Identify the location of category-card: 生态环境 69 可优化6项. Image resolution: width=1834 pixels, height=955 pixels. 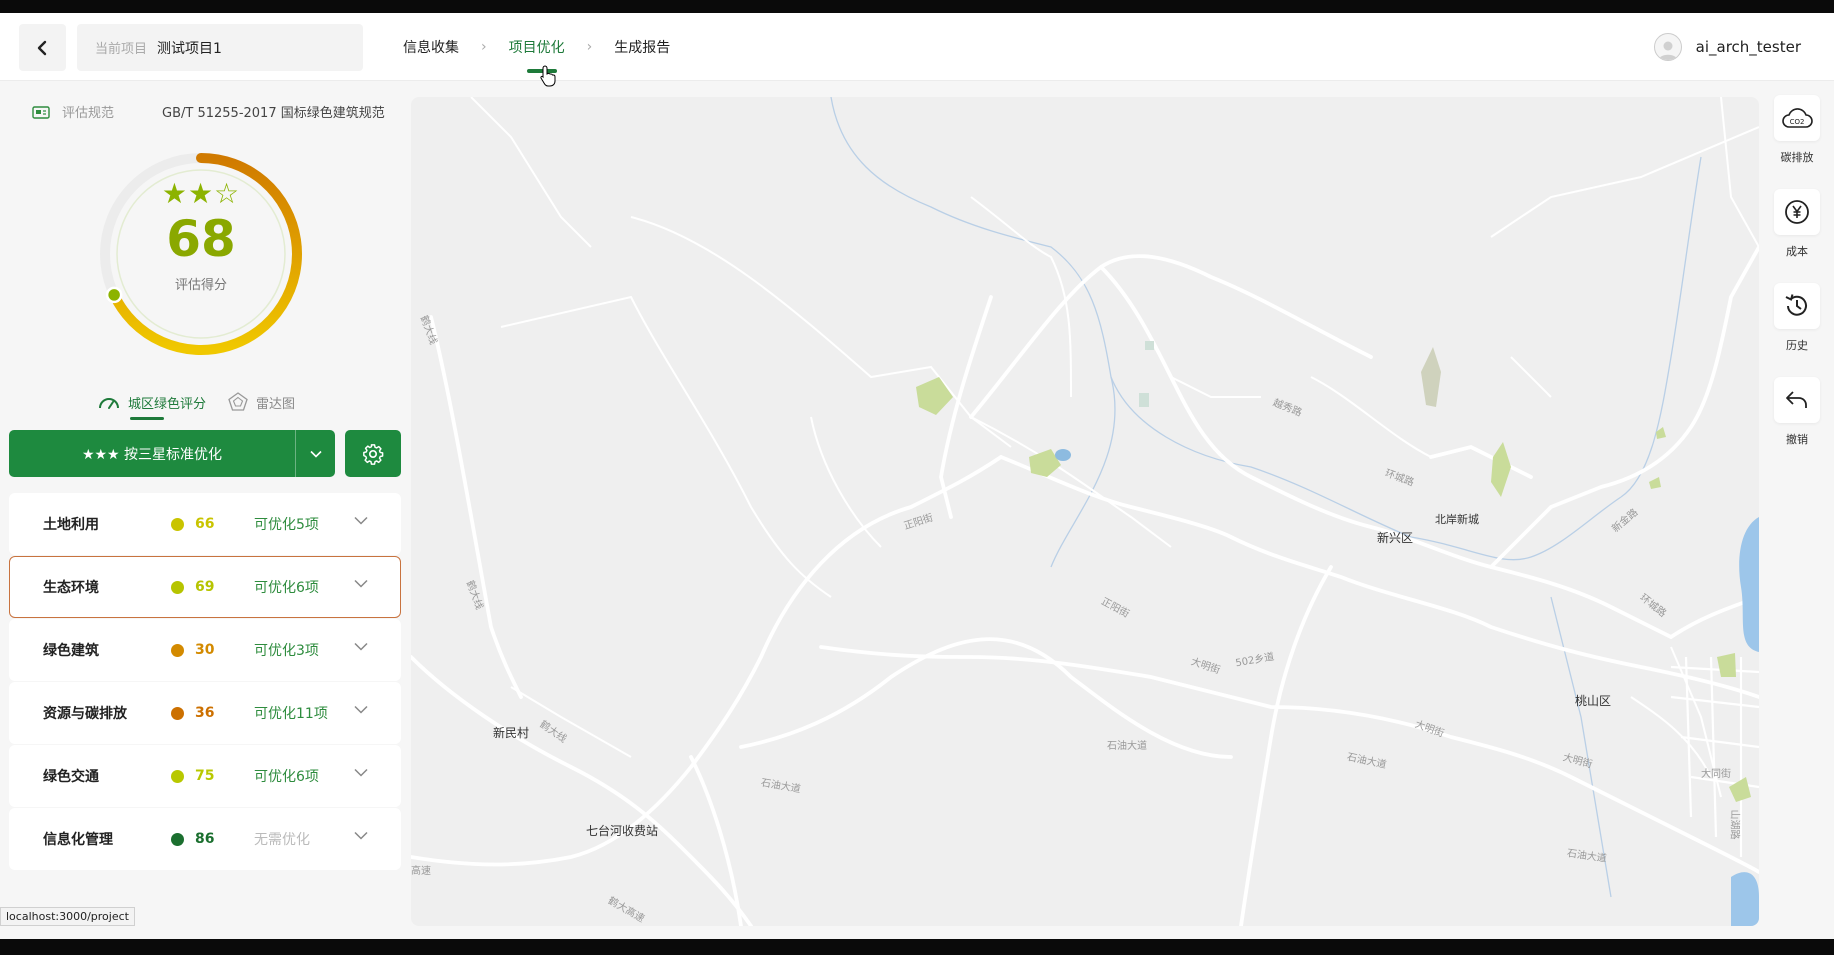
(205, 587).